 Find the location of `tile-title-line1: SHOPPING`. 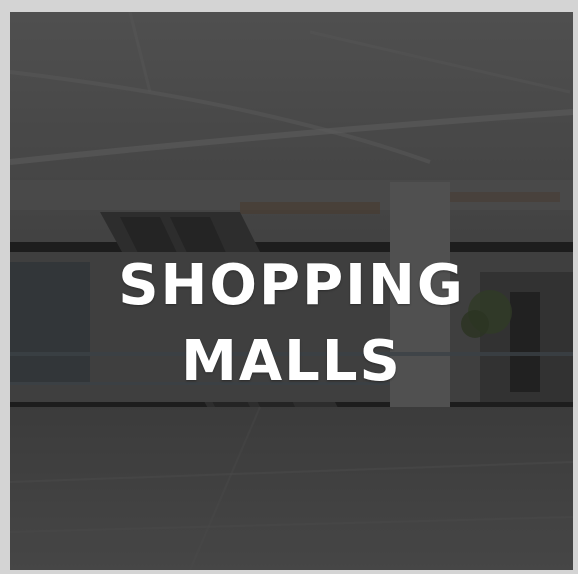

tile-title-line1: SHOPPING is located at coordinates (291, 285).